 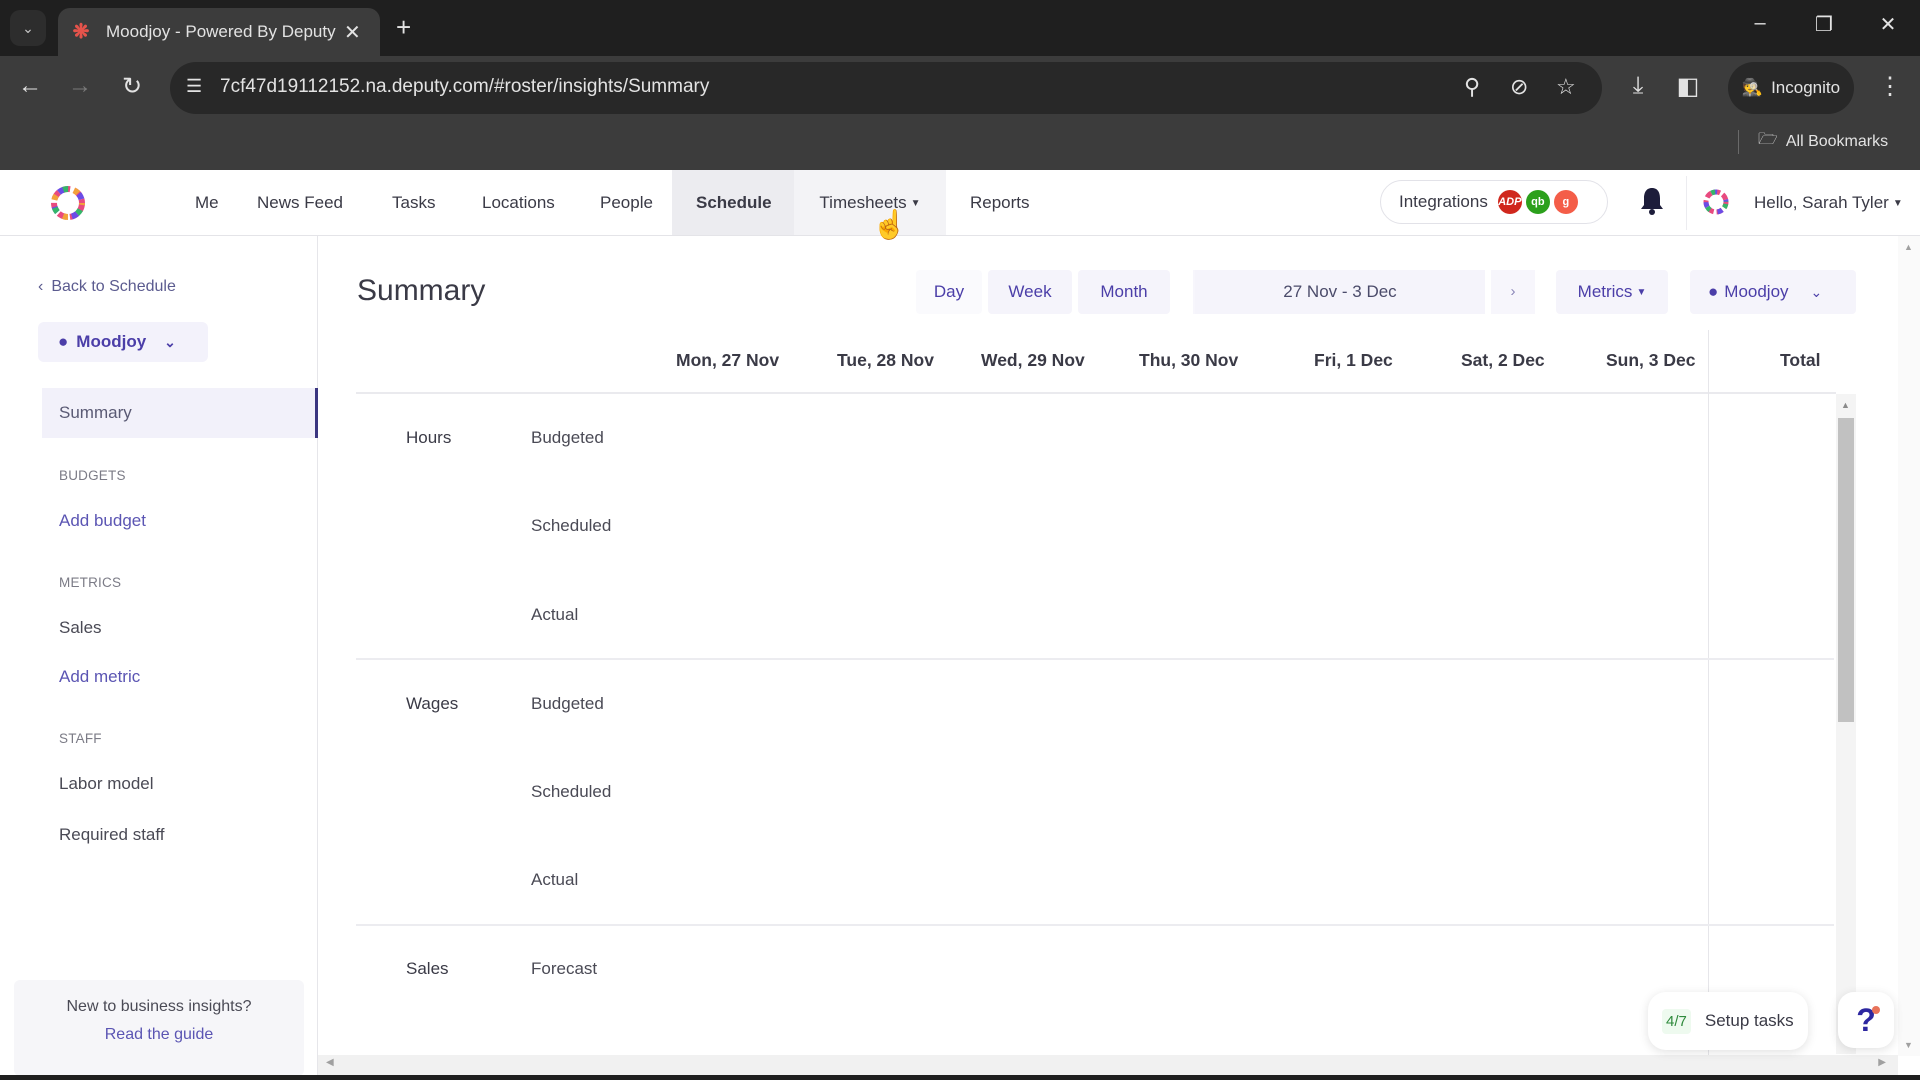 I want to click on browser-menu-icon: ⋮, so click(x=1890, y=86).